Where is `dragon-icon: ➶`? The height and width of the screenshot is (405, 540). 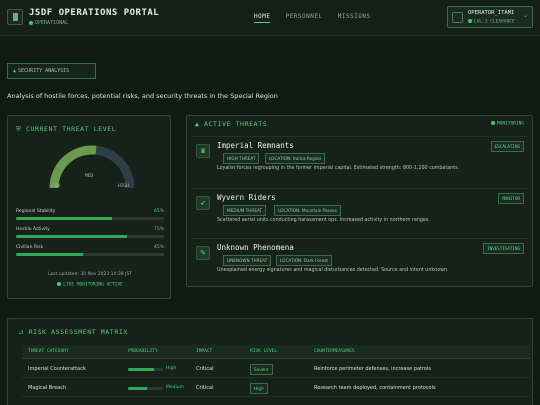 dragon-icon: ➶ is located at coordinates (203, 203).